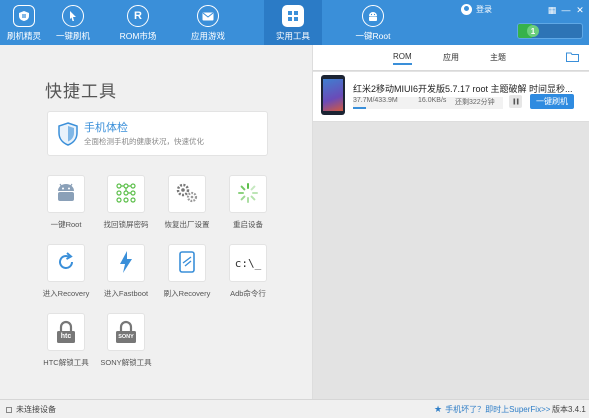  I want to click on grid-icon, so click(293, 16).